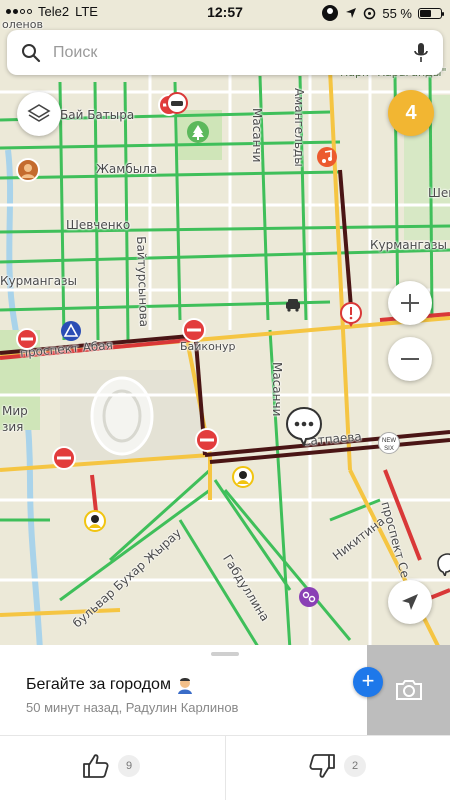 The image size is (450, 800). Describe the element at coordinates (330, 13) in the screenshot. I see `user-status-icon` at that location.